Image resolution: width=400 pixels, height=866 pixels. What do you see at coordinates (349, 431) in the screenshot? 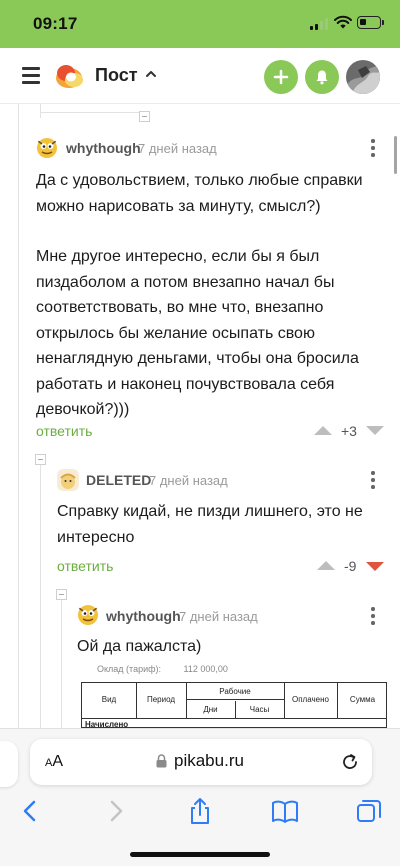
I see `comment-rating: +3` at bounding box center [349, 431].